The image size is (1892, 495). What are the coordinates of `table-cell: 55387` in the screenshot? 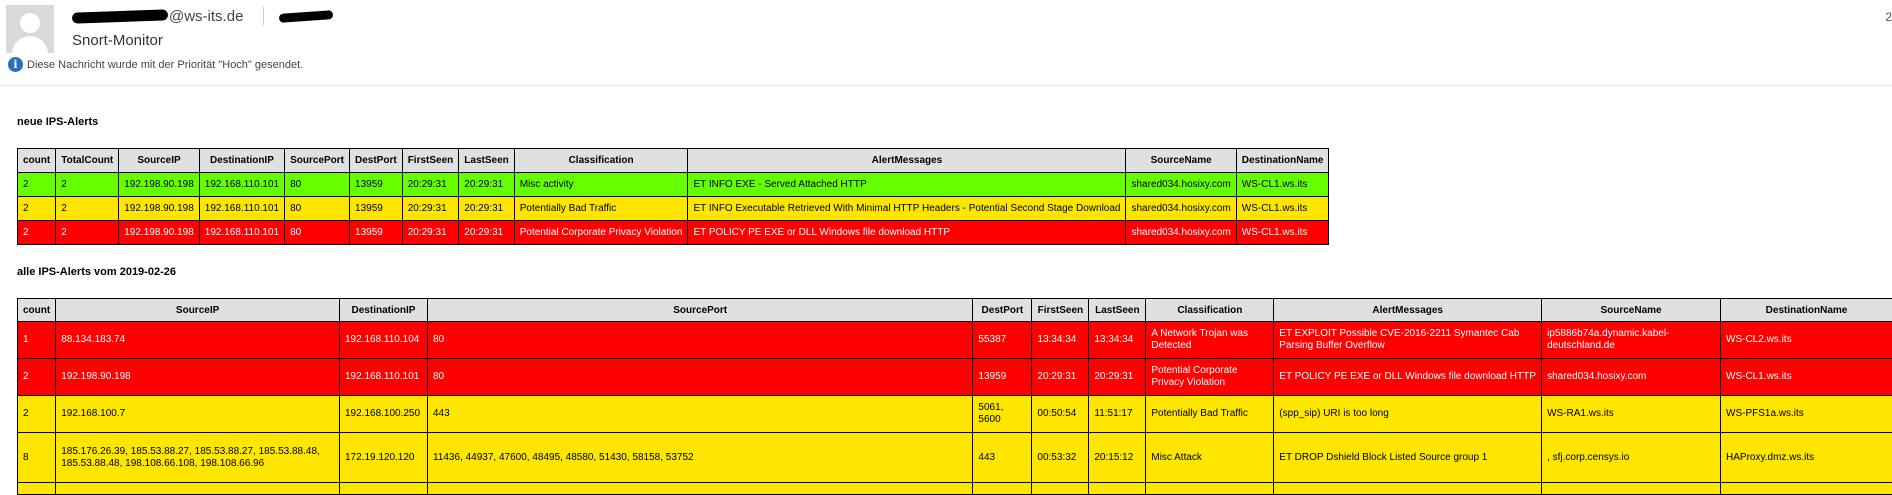 It's located at (1002, 340).